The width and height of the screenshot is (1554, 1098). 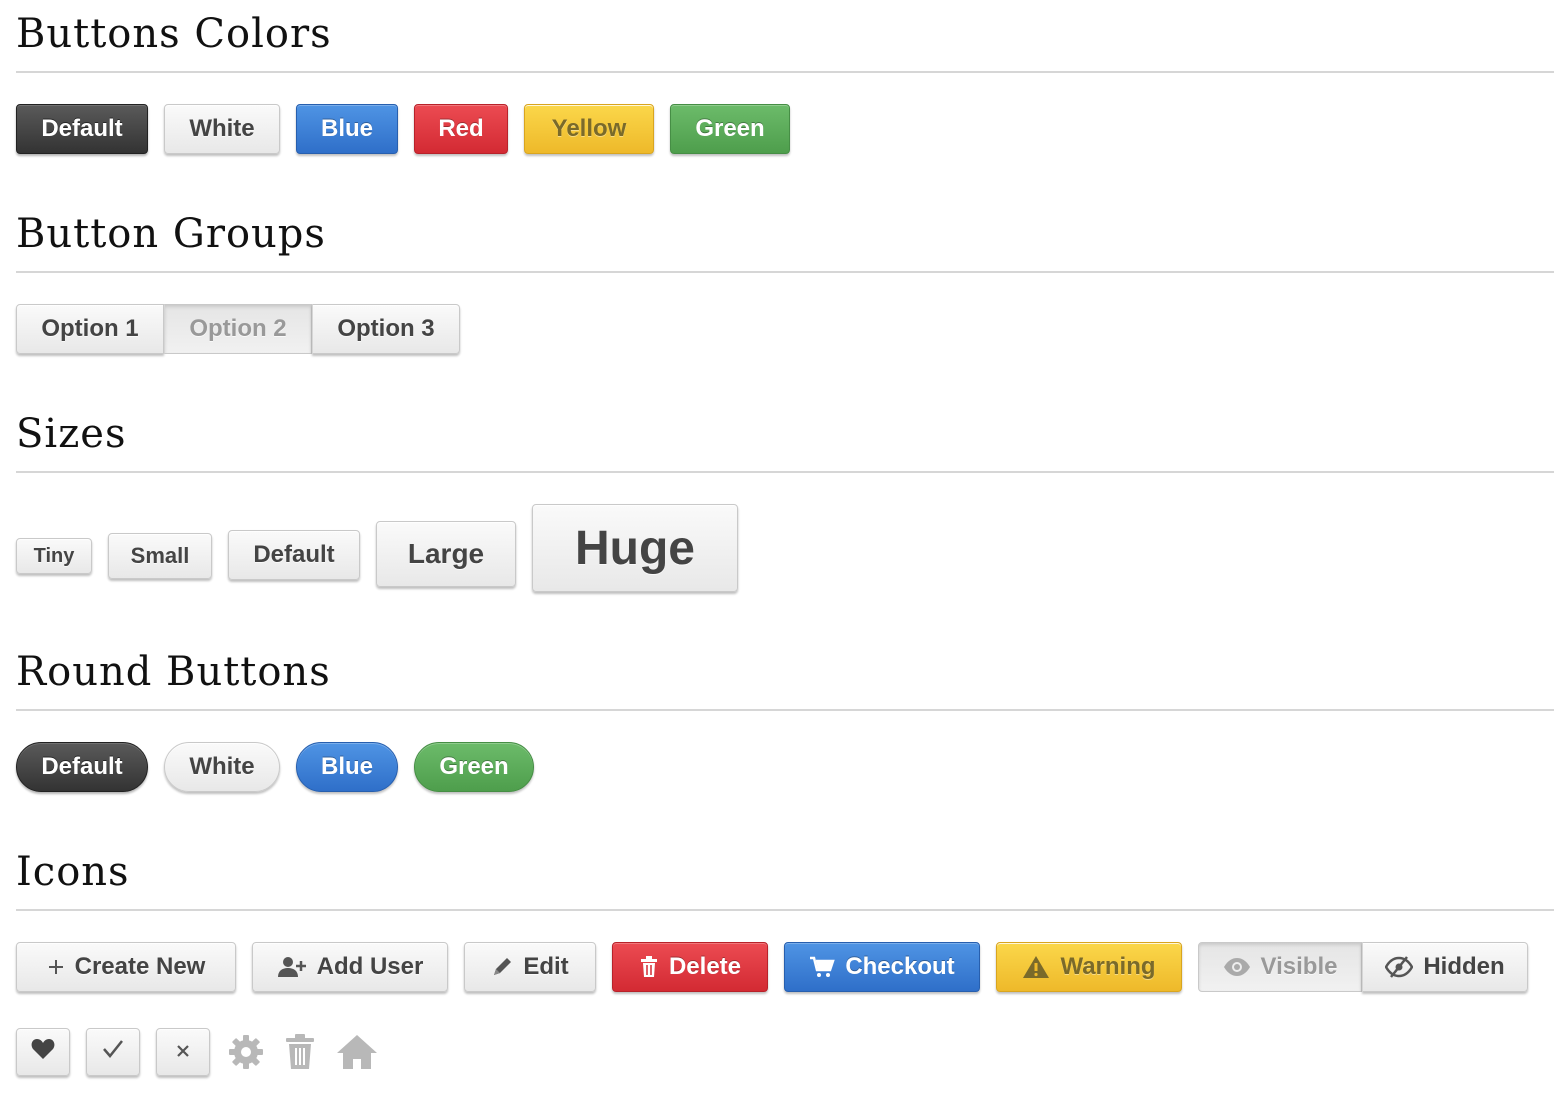 What do you see at coordinates (222, 129) in the screenshot?
I see `white-button: White` at bounding box center [222, 129].